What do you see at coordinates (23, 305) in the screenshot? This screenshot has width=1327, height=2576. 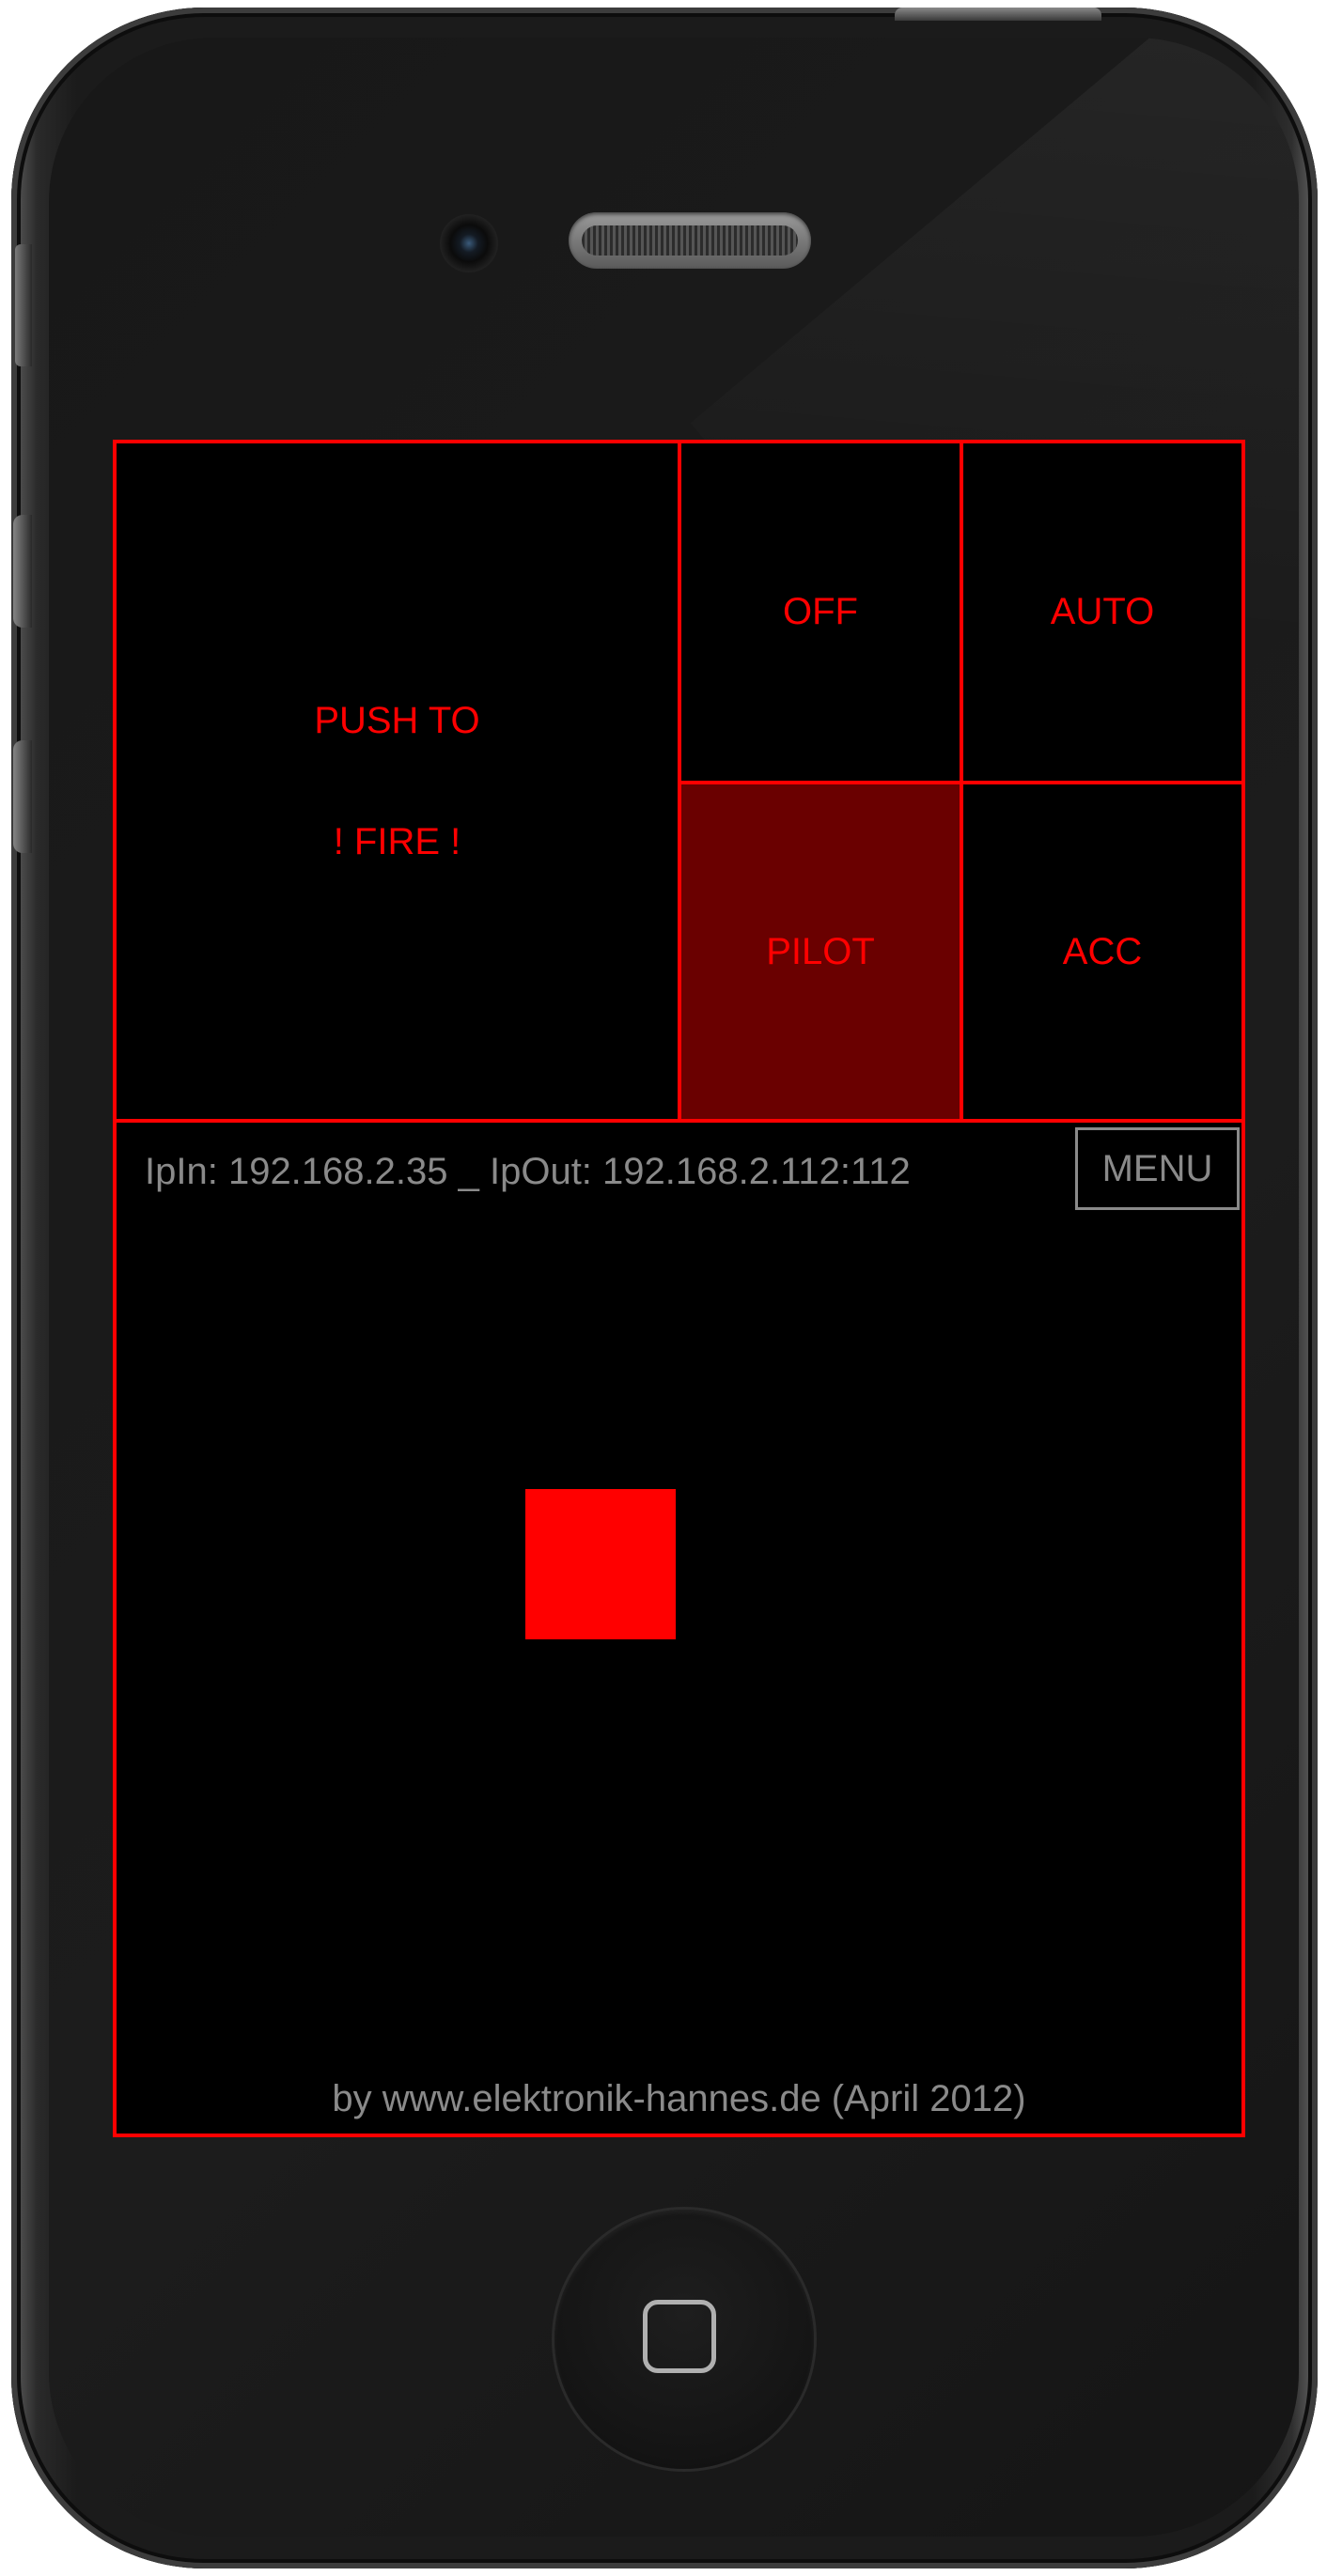 I see `mute-switch` at bounding box center [23, 305].